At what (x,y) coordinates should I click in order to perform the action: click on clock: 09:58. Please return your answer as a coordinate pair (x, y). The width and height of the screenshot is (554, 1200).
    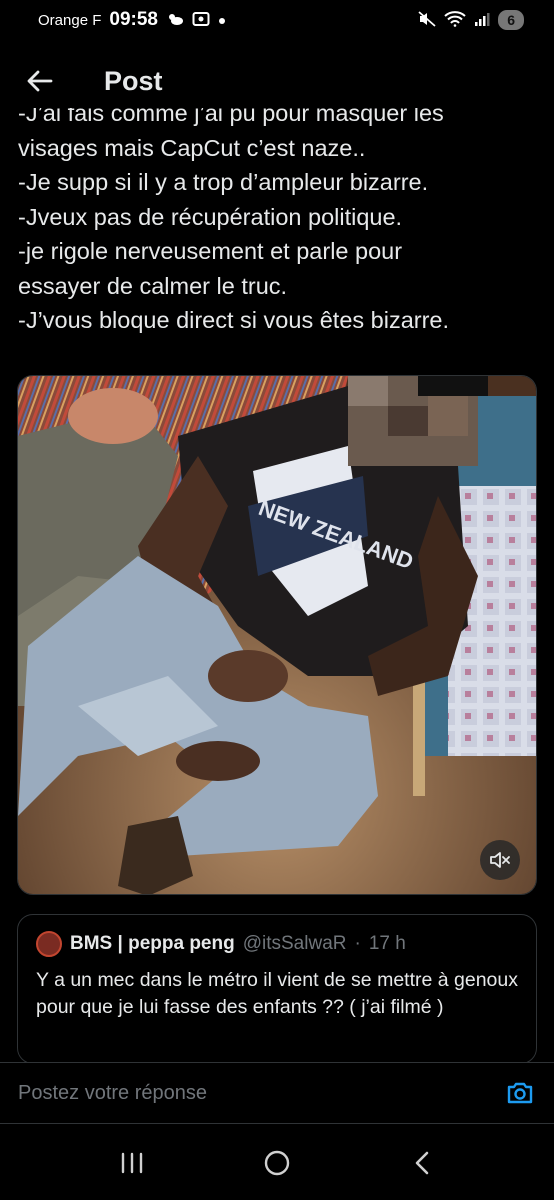
    Looking at the image, I should click on (133, 19).